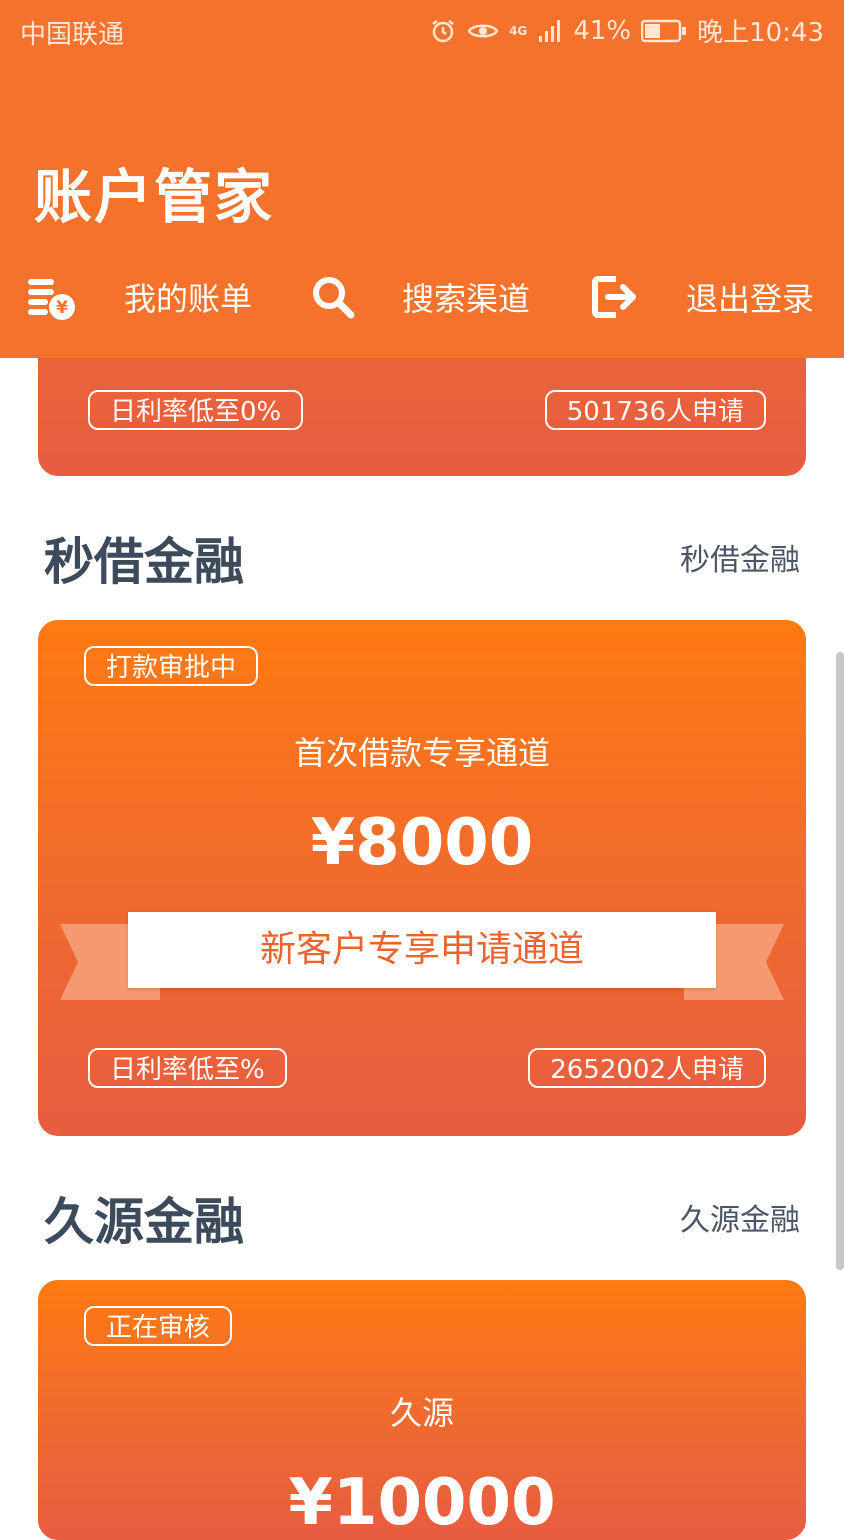 This screenshot has width=844, height=1540. I want to click on rate-badge: 日利率低至0%, so click(196, 410).